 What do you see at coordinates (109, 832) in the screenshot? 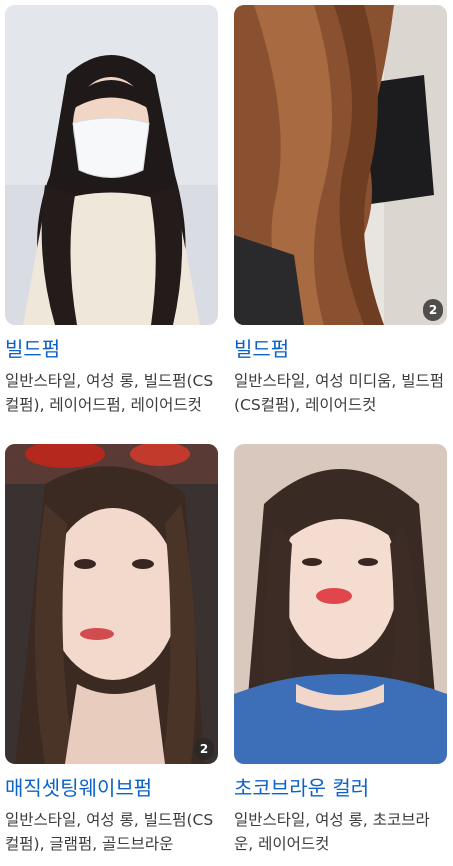
I see `hairstyle-tags: 일반스타일, 여성 롱, 빌드펌(CS컬펌), 글램펌, 골드브라운` at bounding box center [109, 832].